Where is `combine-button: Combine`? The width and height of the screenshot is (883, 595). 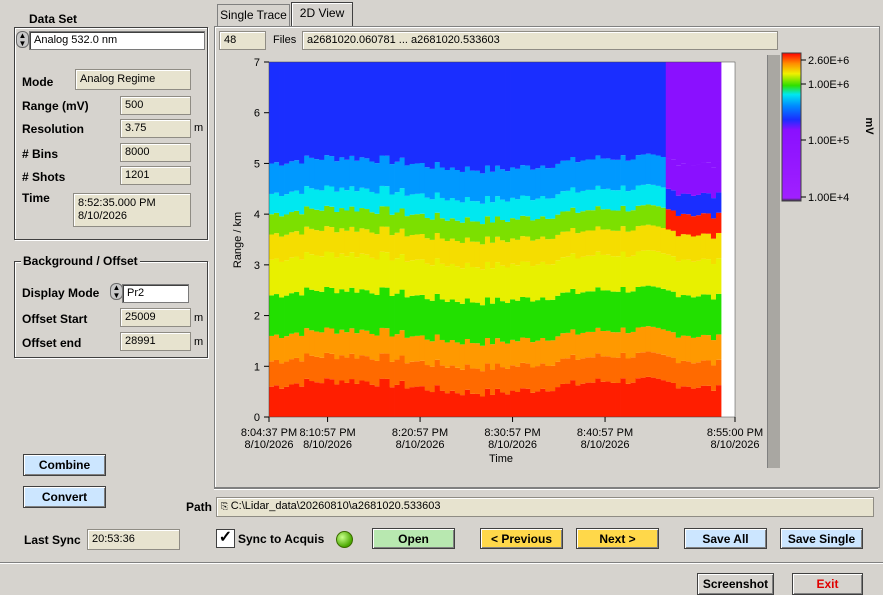 combine-button: Combine is located at coordinates (64, 465).